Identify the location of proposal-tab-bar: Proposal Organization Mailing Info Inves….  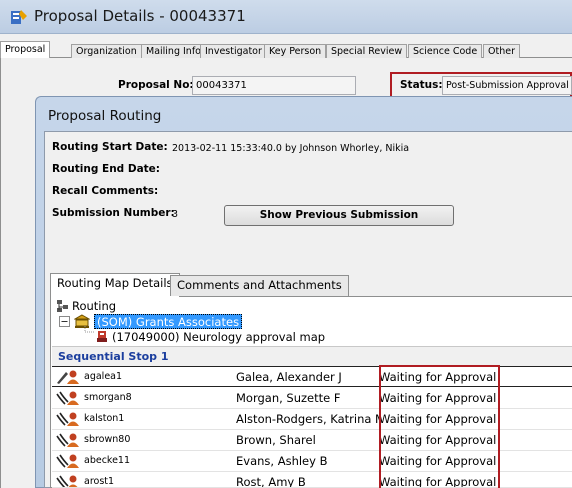
(286, 46).